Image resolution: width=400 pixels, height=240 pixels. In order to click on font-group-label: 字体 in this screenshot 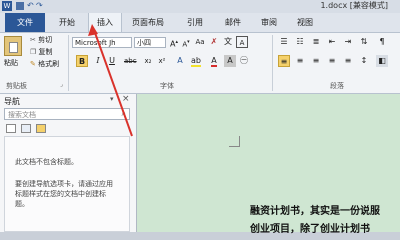, I will do `click(167, 86)`.